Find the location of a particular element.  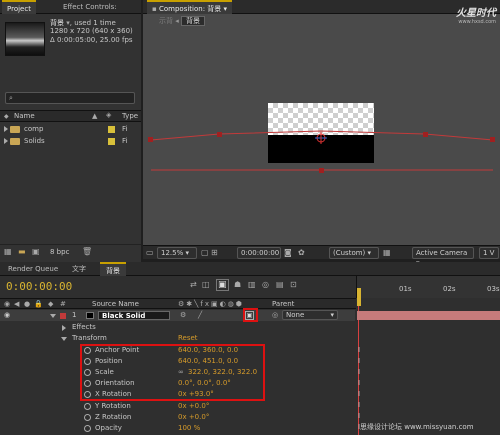

tab-text-comp: 文字 is located at coordinates (79, 269).